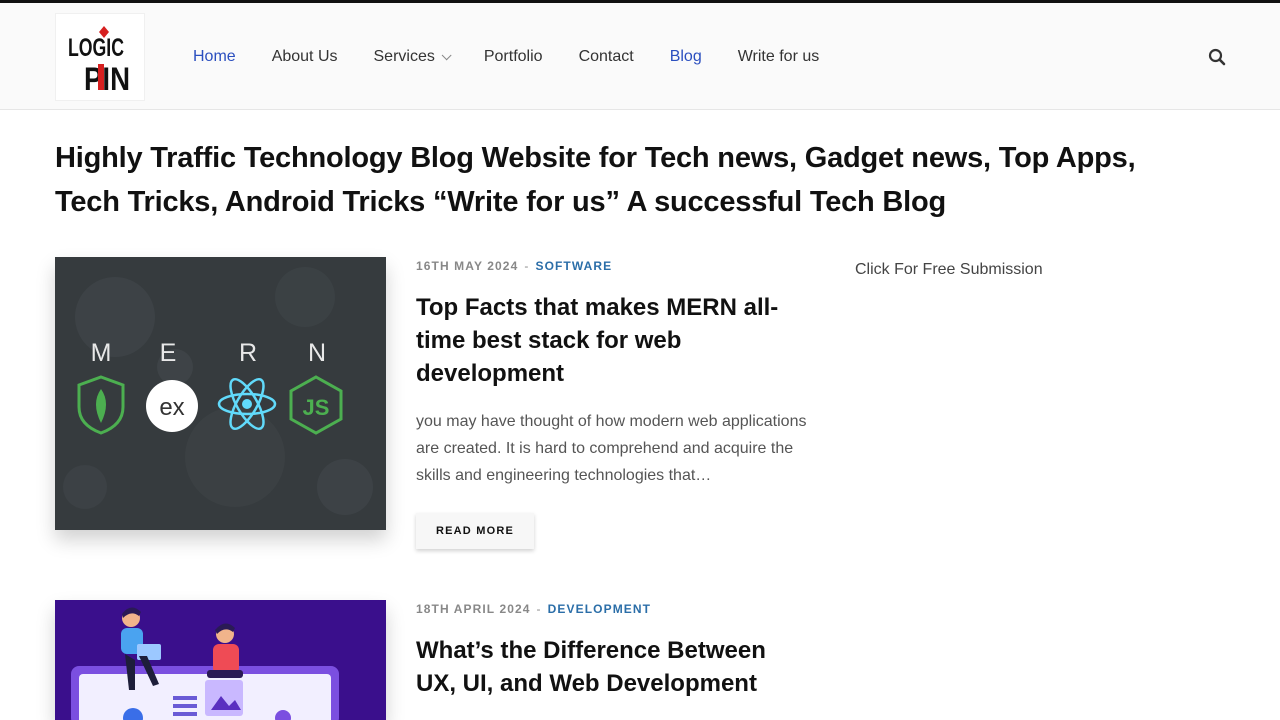 The width and height of the screenshot is (1280, 720). What do you see at coordinates (101, 353) in the screenshot?
I see `thumb-letter-m: M` at bounding box center [101, 353].